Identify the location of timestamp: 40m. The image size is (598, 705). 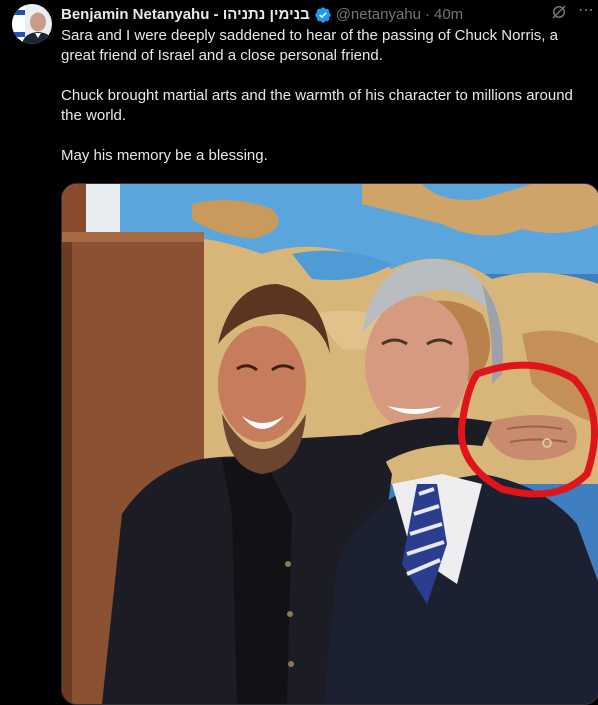
(448, 15).